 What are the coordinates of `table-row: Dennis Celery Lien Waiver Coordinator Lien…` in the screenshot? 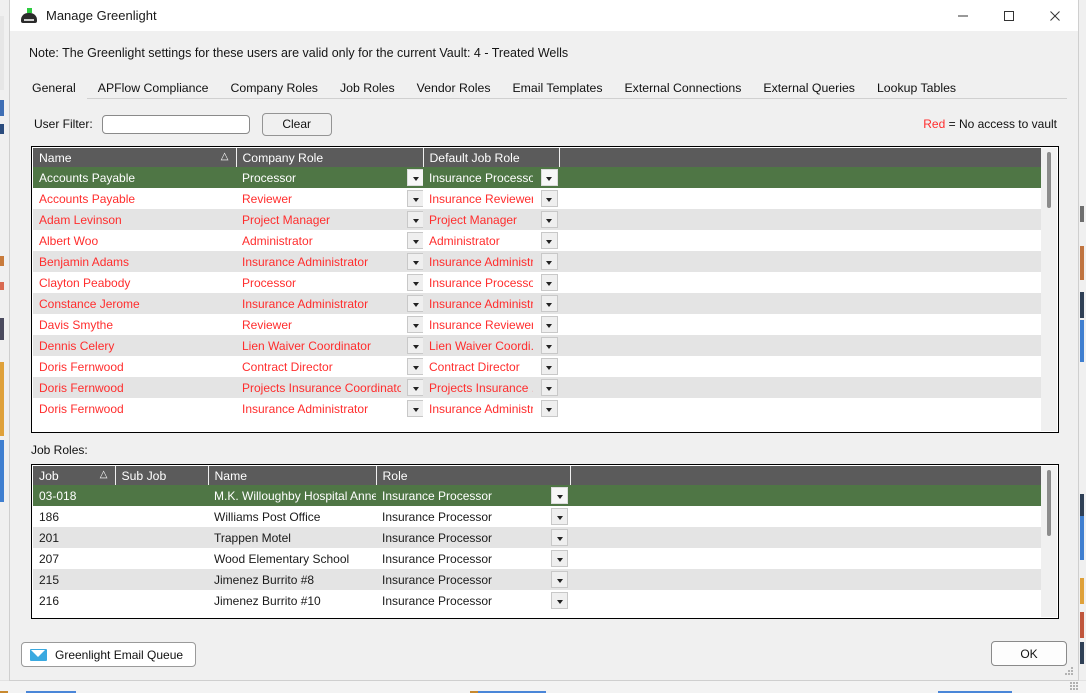 It's located at (537, 345).